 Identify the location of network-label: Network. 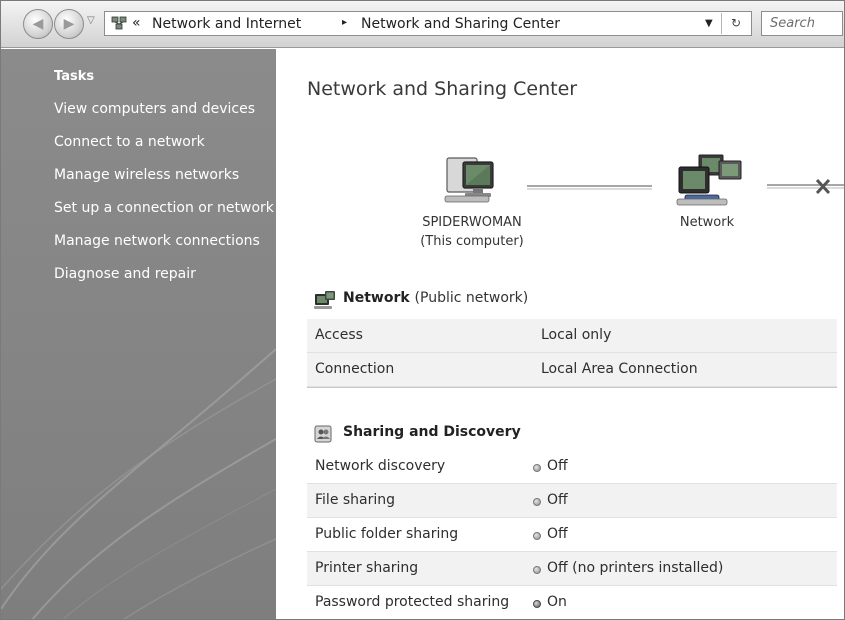
(707, 222).